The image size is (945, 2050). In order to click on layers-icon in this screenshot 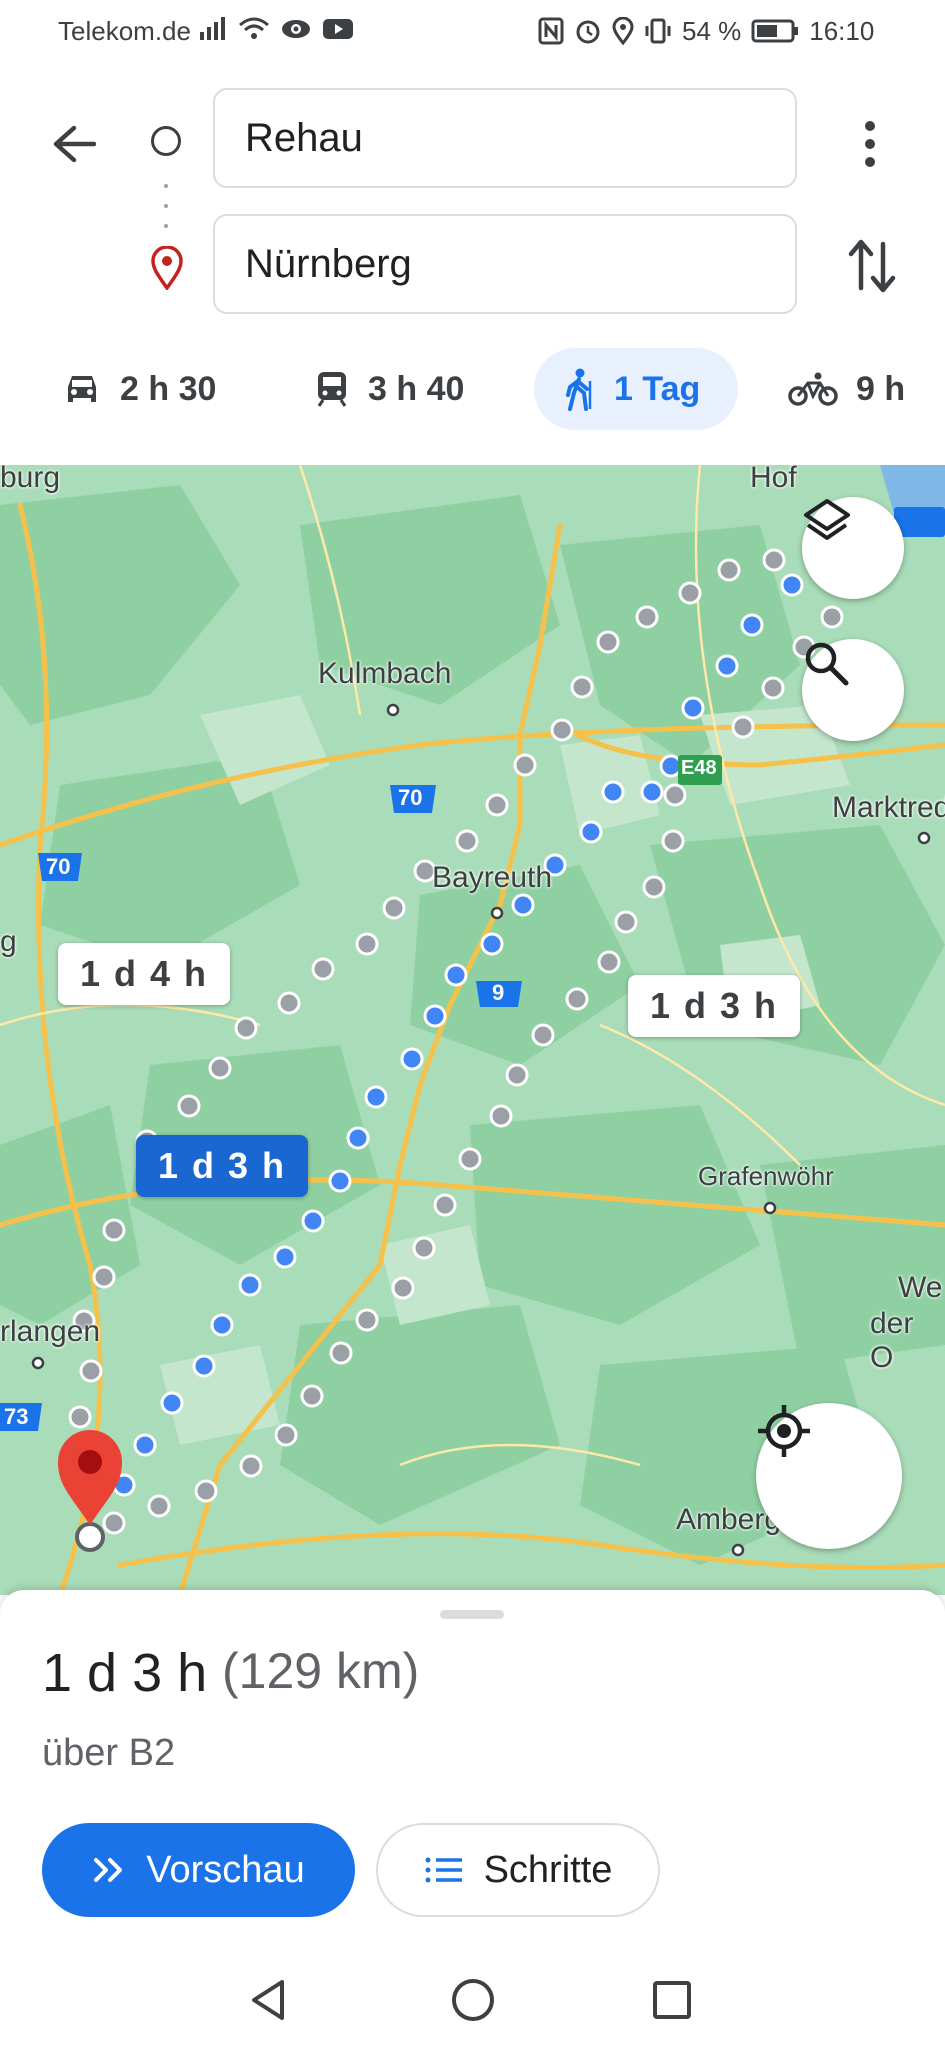, I will do `click(827, 519)`.